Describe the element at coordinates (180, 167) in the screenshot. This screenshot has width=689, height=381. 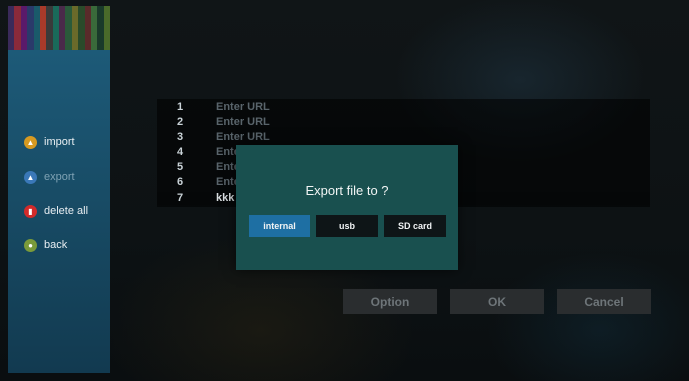
I see `row-number: 5` at that location.